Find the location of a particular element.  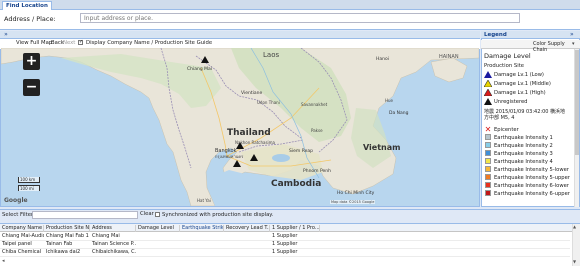

scale-bar-km: 100 km is located at coordinates (29, 180).